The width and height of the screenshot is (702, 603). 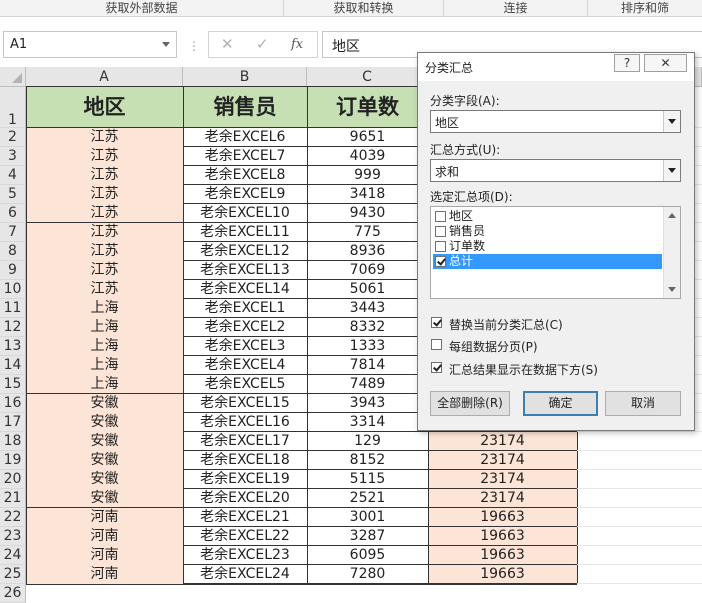 I want to click on row-header: 1, so click(x=13, y=107).